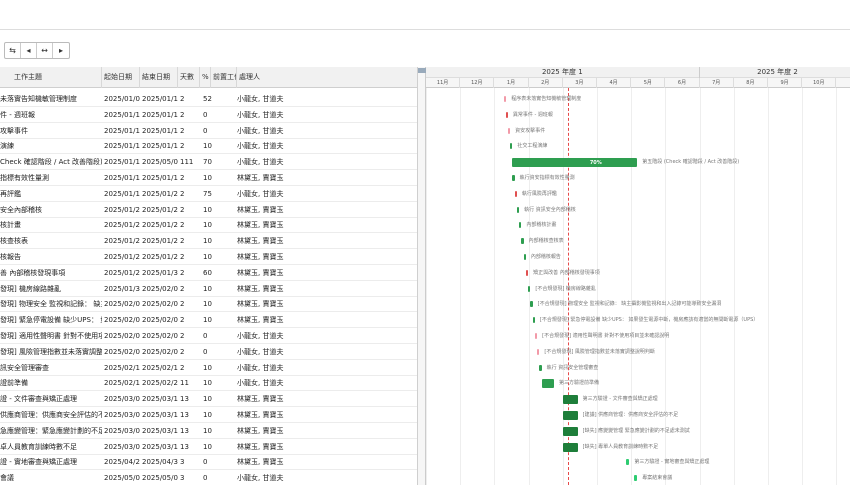 This screenshot has width=850, height=485. I want to click on cell-percent: 0, so click(205, 478).